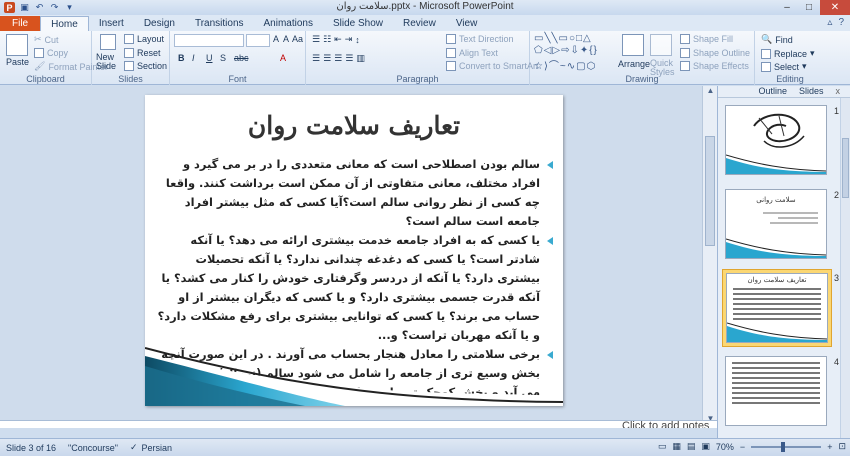 Image resolution: width=850 pixels, height=456 pixels. What do you see at coordinates (829, 22) in the screenshot?
I see `ribbon-minimize-icon: ▵` at bounding box center [829, 22].